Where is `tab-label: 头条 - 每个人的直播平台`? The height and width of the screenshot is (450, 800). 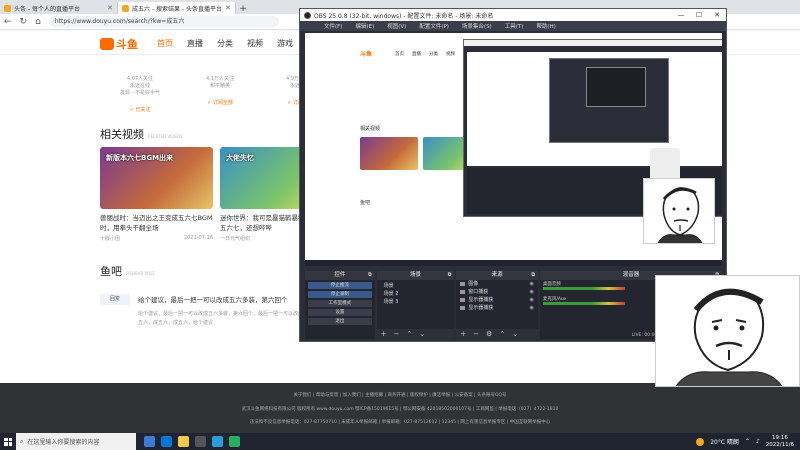 tab-label: 头条 - 每个人的直播平台 is located at coordinates (47, 9).